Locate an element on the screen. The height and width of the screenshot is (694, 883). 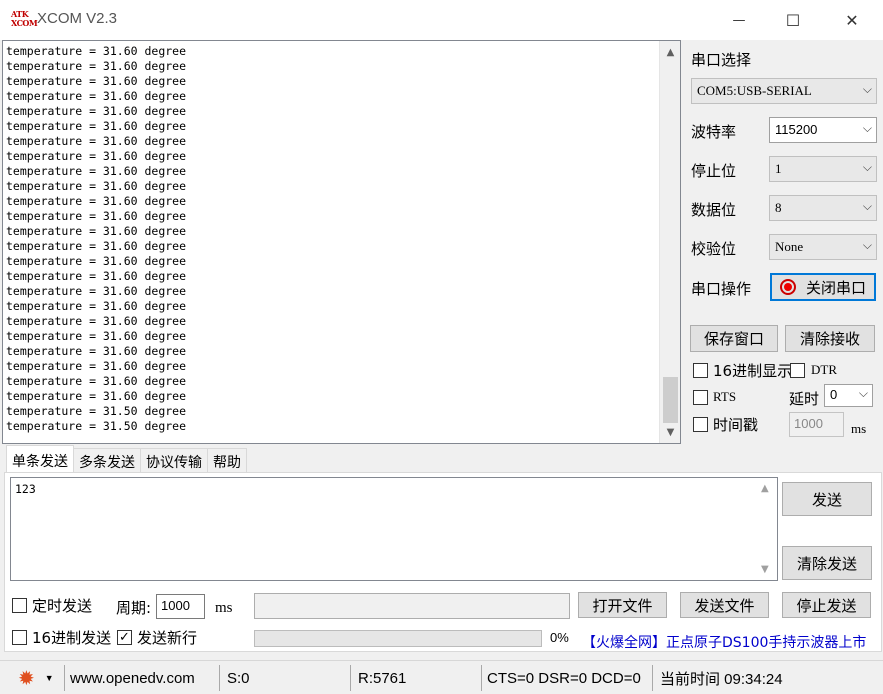
port-operation-label: 串口操作 is located at coordinates (721, 289).